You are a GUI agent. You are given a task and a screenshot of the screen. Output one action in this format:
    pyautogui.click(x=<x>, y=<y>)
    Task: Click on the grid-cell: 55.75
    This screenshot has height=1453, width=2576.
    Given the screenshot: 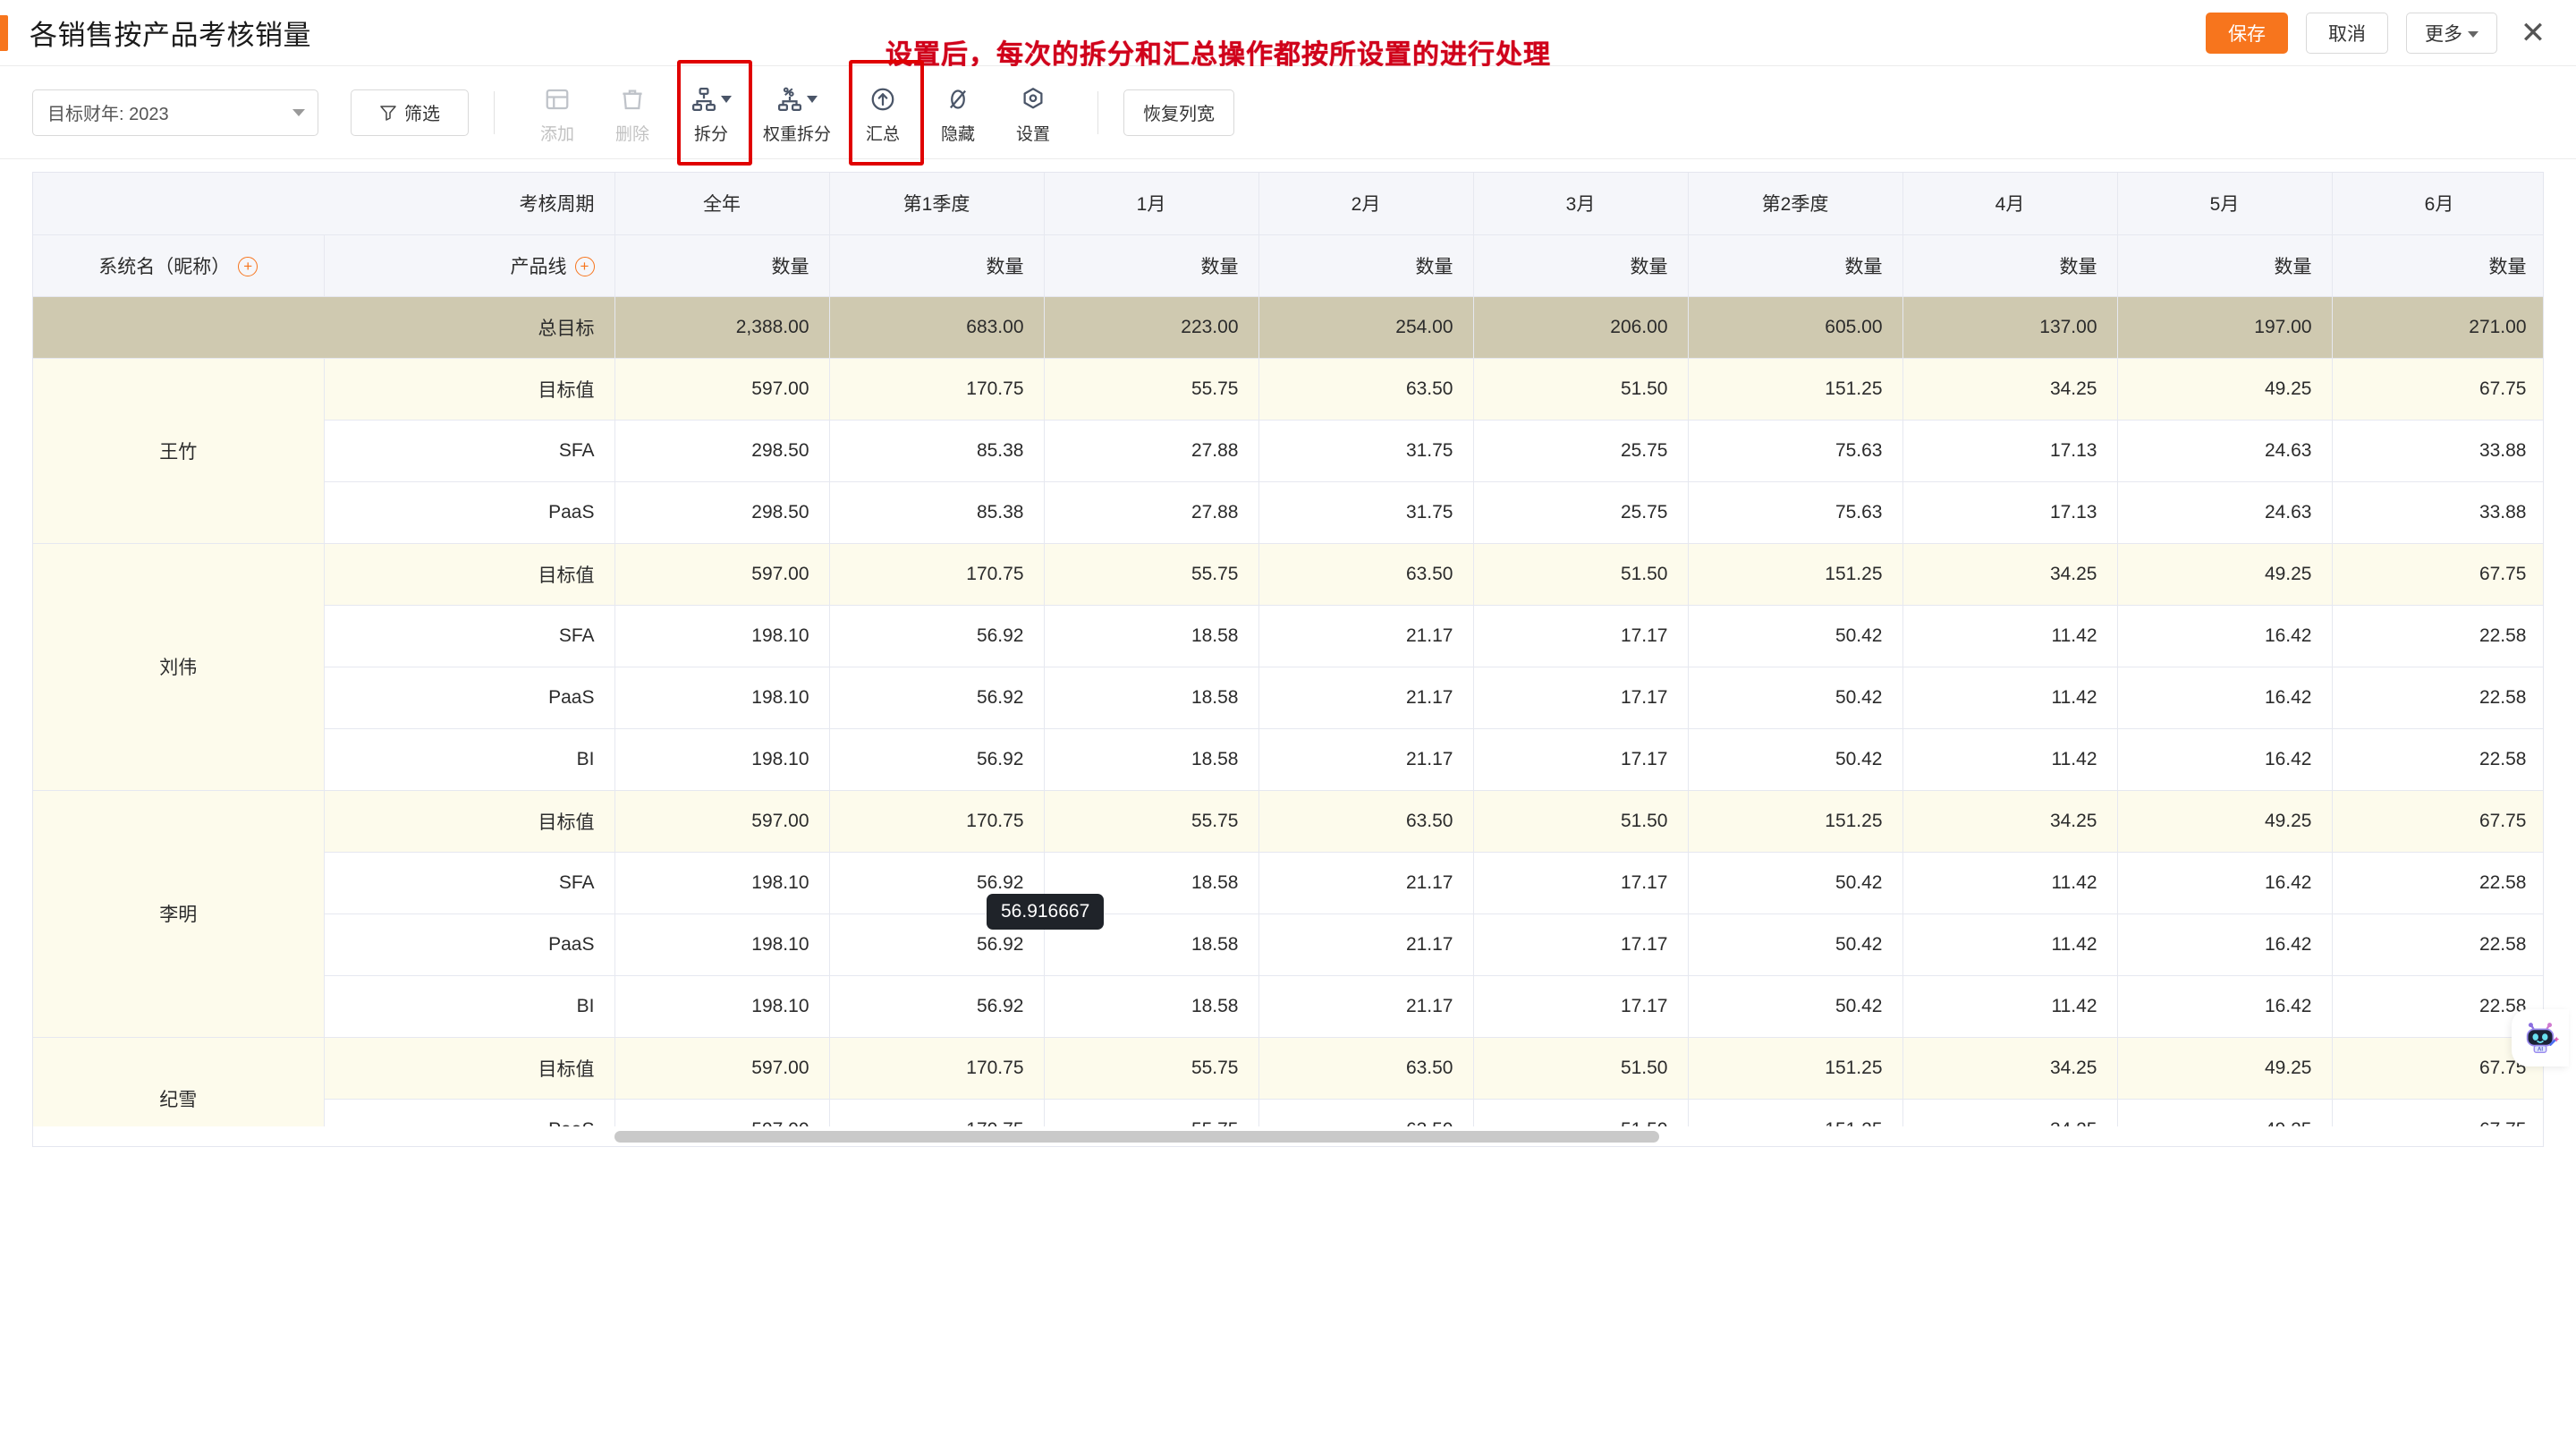 What is the action you would take?
    pyautogui.click(x=1151, y=821)
    